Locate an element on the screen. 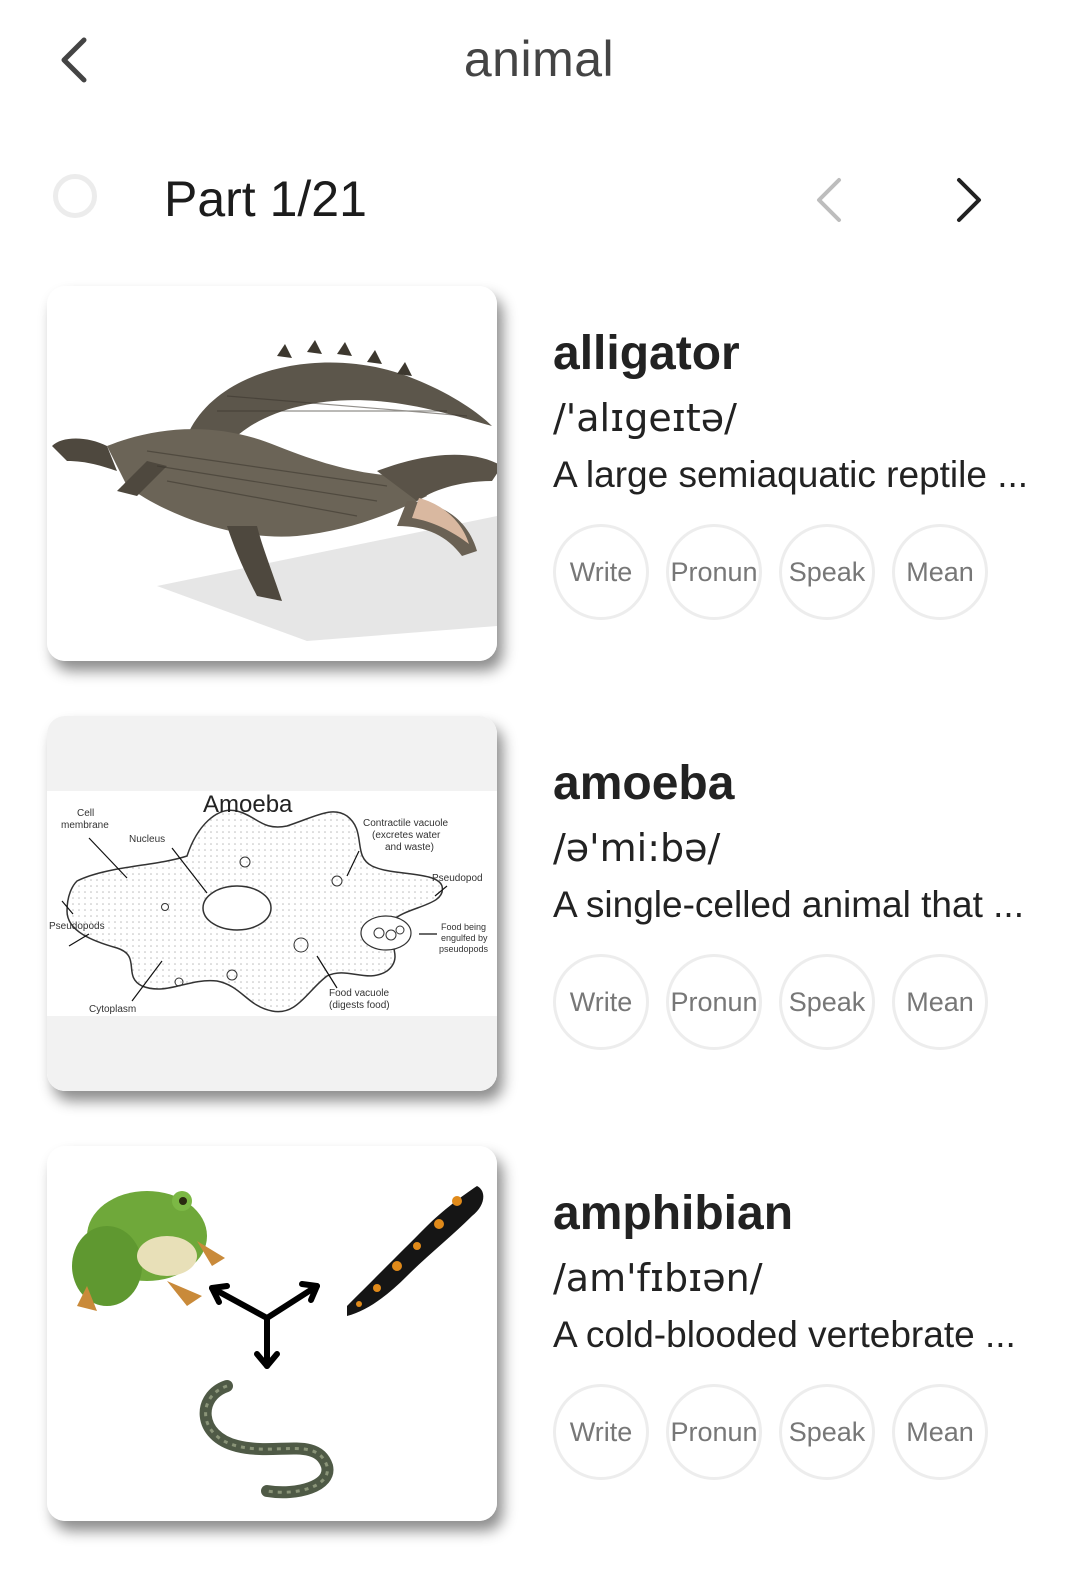 This screenshot has width=1078, height=1592. alligator-image is located at coordinates (272, 473).